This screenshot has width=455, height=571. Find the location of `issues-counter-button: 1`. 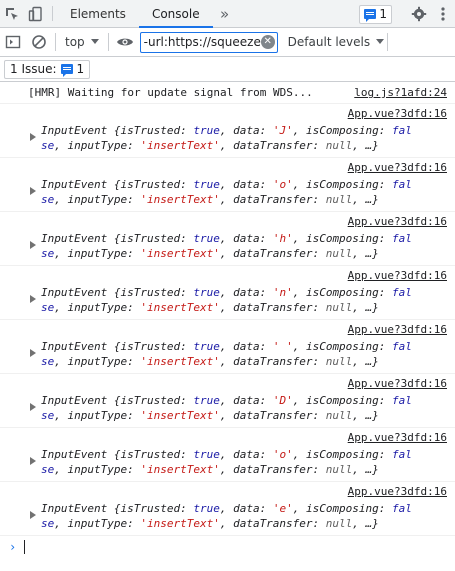

issues-counter-button: 1 is located at coordinates (375, 14).